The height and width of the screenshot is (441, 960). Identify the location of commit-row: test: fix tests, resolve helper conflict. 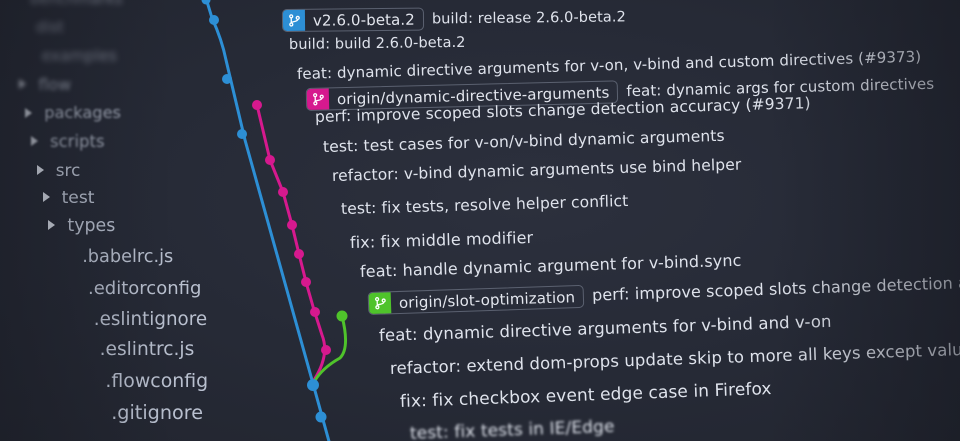
(485, 205).